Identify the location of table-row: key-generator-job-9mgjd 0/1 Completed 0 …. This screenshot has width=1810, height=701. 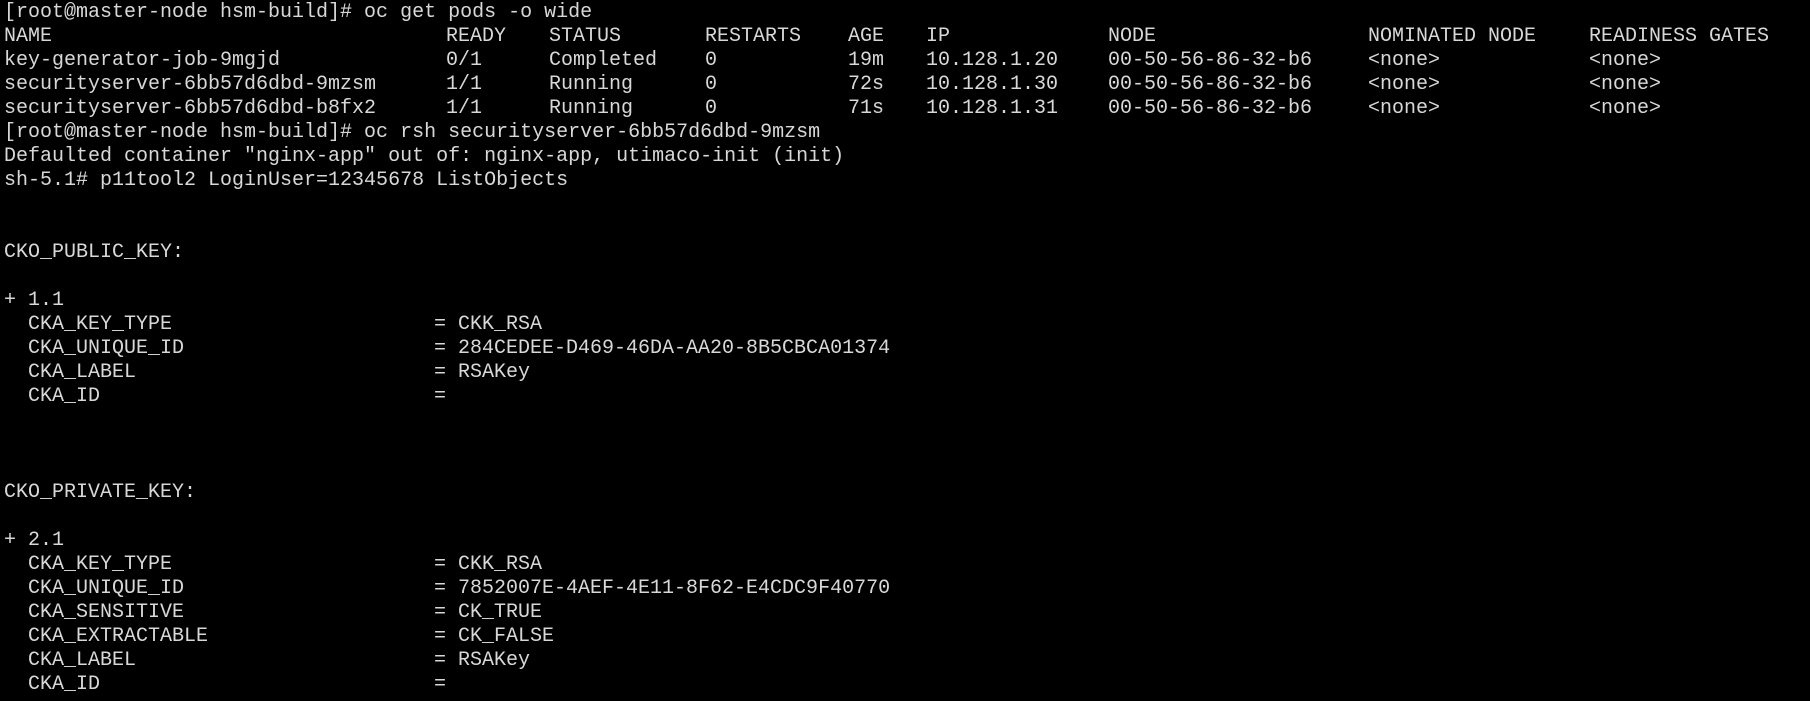
(904, 61).